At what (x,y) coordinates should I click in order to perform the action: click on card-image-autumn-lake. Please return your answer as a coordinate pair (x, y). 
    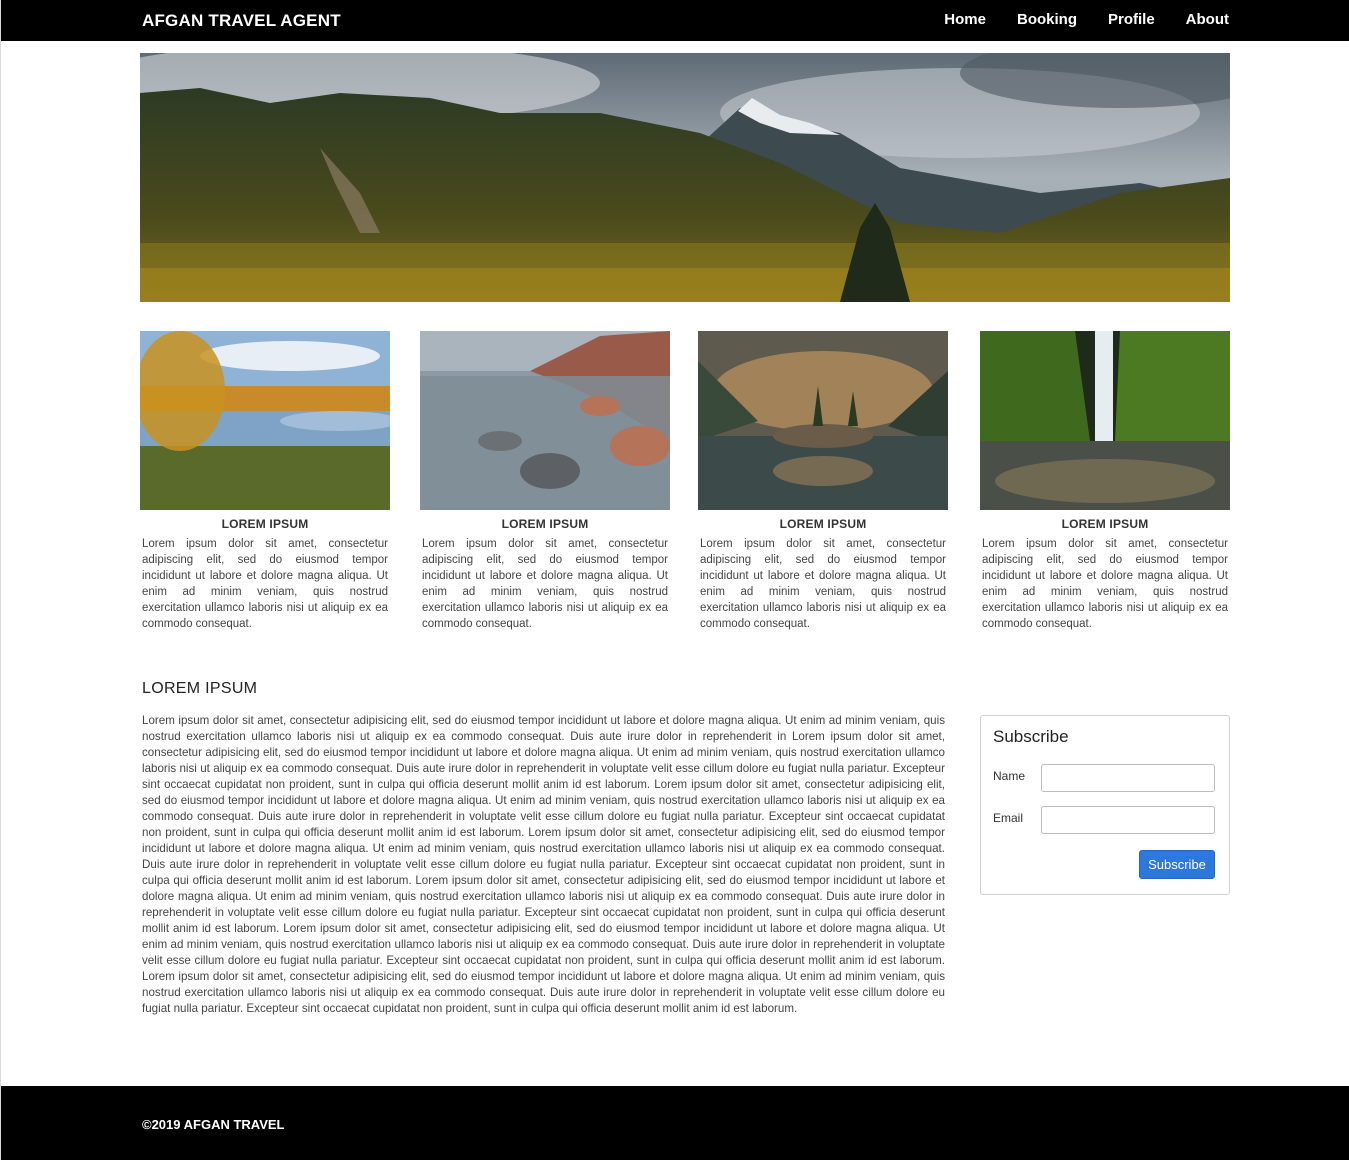
    Looking at the image, I should click on (265, 420).